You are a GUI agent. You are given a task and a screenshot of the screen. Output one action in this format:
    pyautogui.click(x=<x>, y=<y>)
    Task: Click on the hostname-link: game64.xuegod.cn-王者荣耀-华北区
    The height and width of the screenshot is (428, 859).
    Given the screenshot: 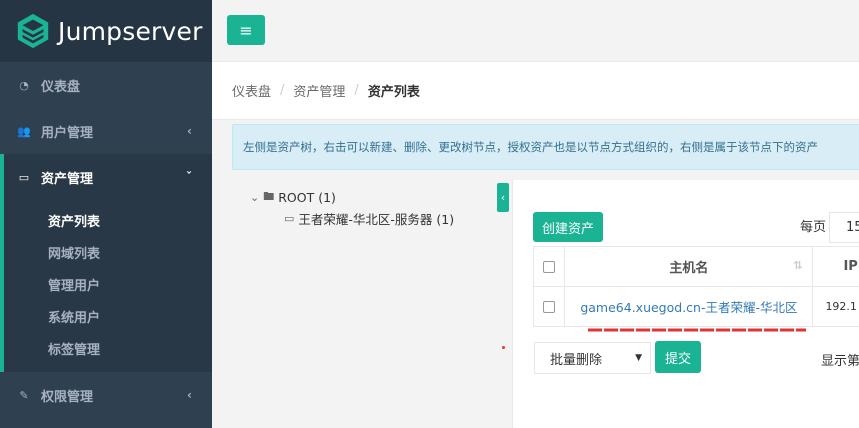 What is the action you would take?
    pyautogui.click(x=688, y=307)
    